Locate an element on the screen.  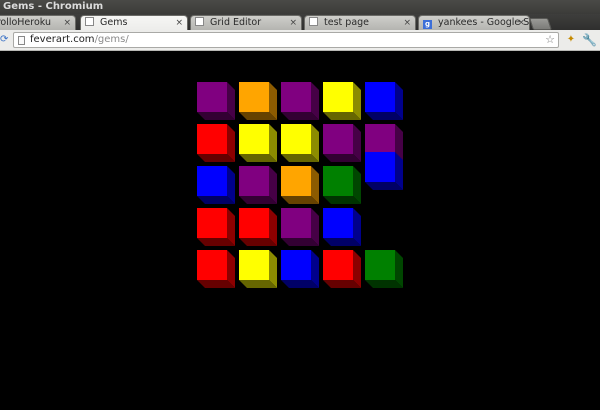
tab-grid-editor: Grid Editor × is located at coordinates (246, 22).